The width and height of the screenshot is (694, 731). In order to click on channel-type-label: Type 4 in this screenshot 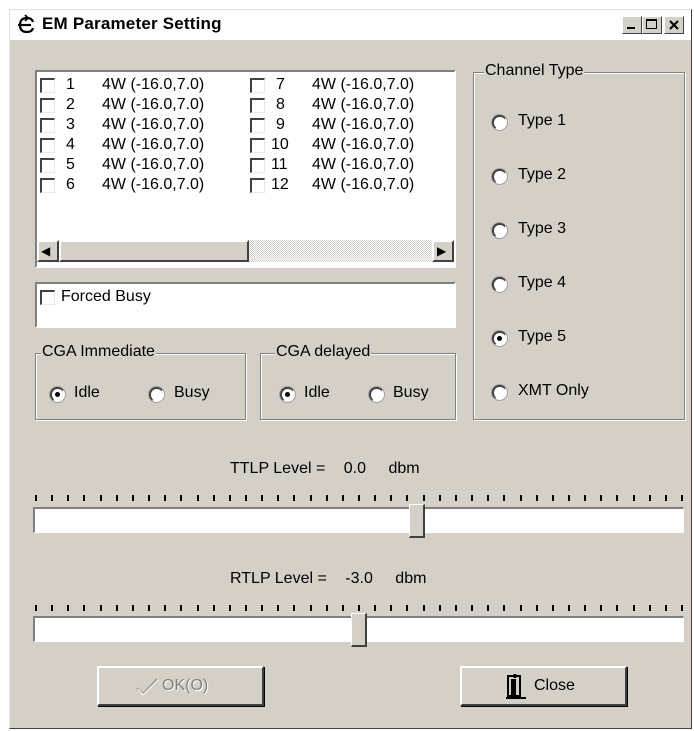, I will do `click(542, 282)`.